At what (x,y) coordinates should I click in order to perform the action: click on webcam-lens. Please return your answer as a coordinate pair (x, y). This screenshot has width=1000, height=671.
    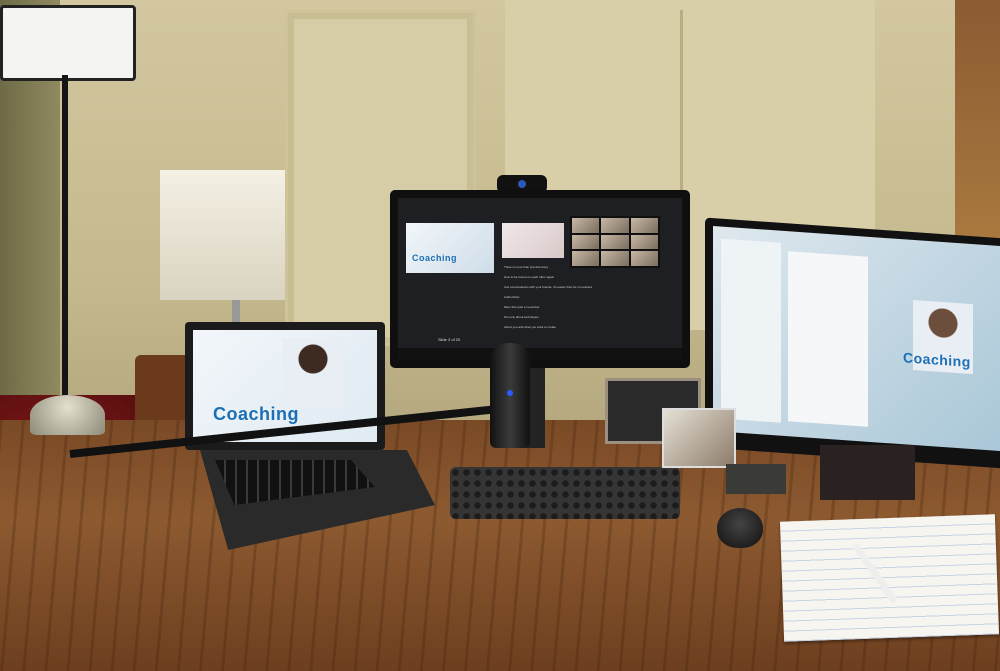
    Looking at the image, I should click on (522, 184).